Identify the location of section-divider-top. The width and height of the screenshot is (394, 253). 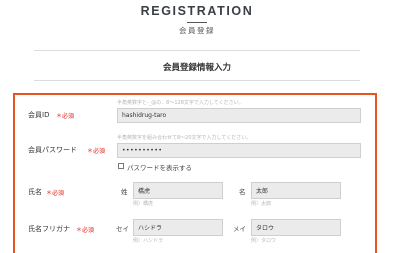
(197, 50).